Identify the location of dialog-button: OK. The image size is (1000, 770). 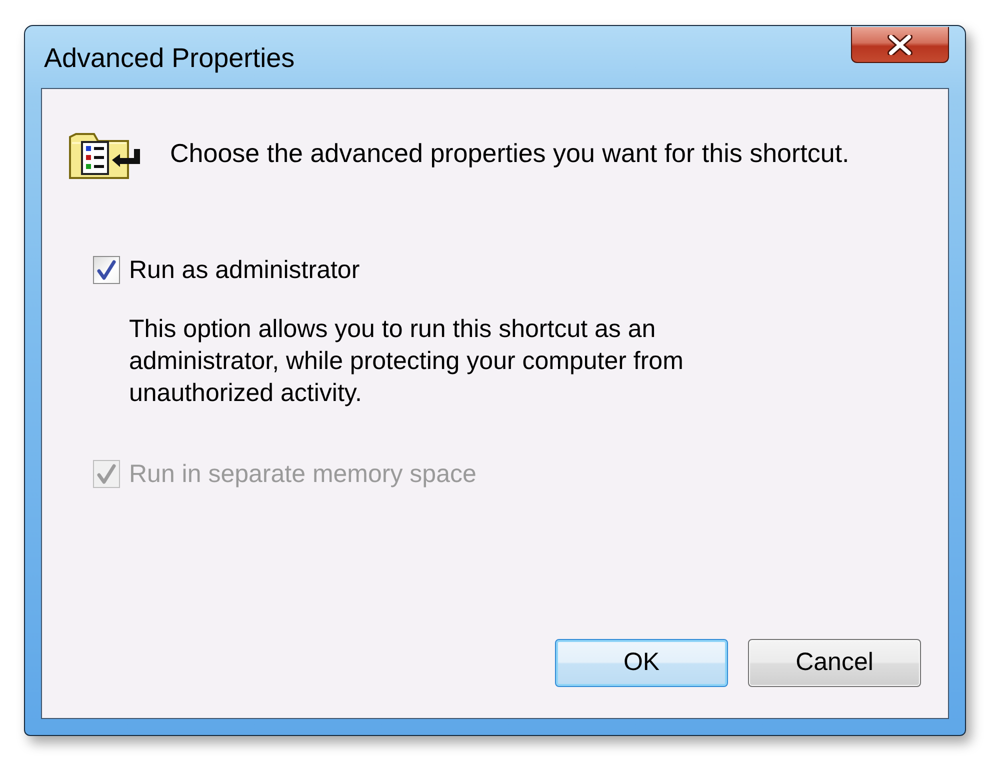
(641, 663).